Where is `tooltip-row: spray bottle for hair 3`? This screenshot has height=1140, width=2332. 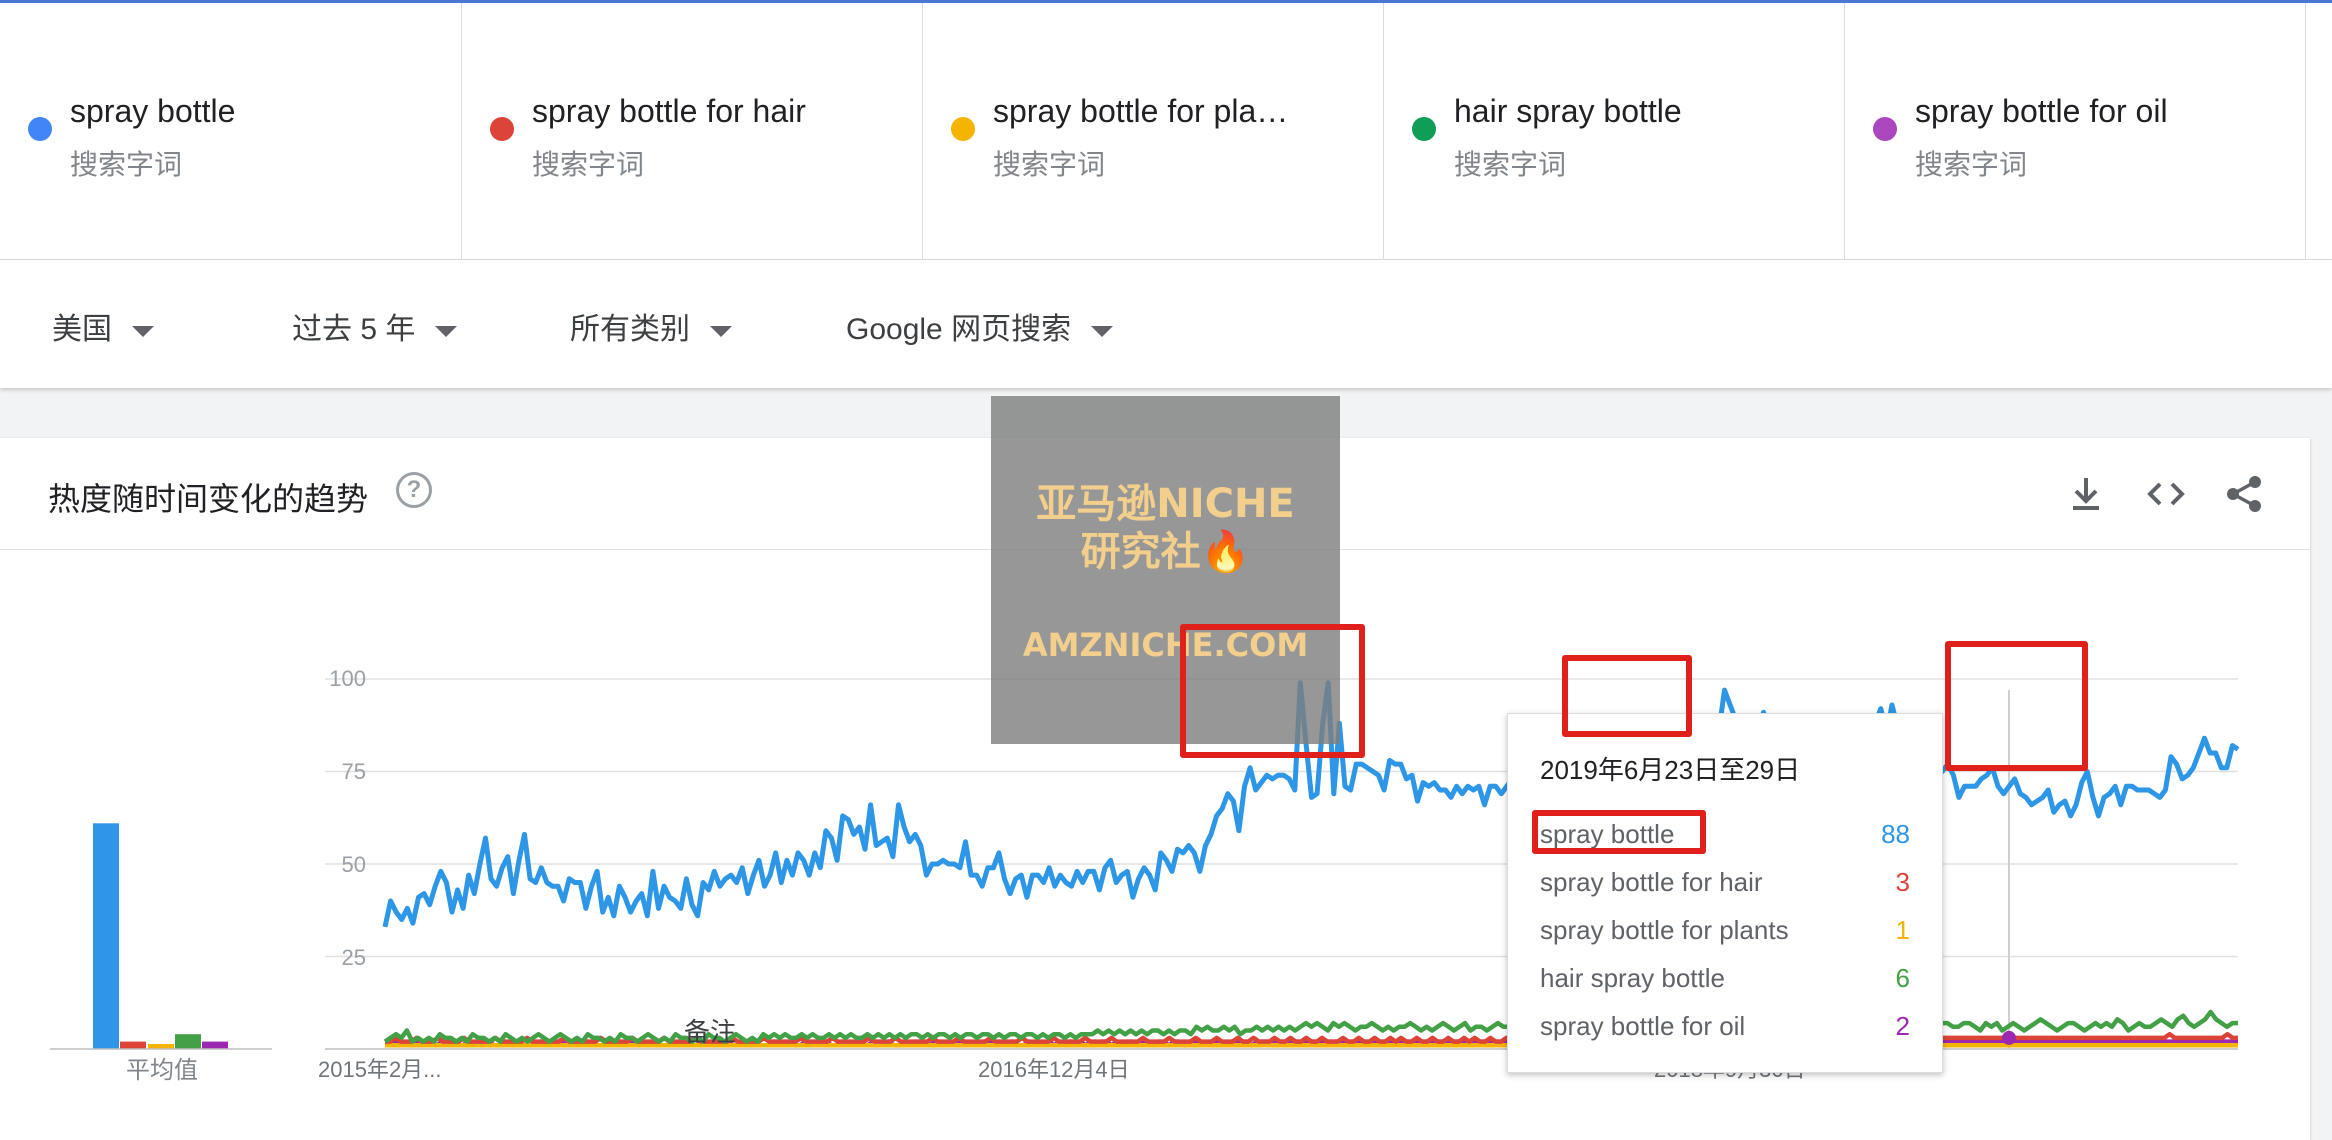
tooltip-row: spray bottle for hair 3 is located at coordinates (1725, 882).